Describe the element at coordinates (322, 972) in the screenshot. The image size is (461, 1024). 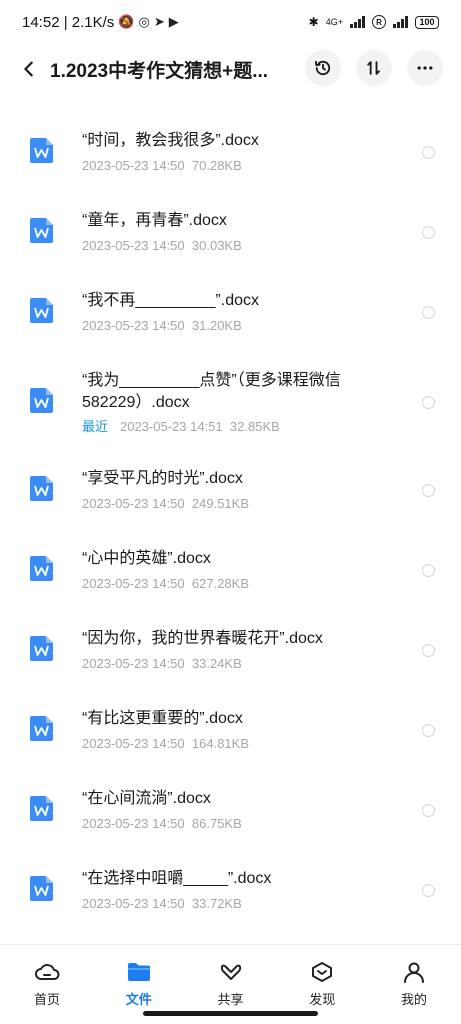
I see `discover-icon` at that location.